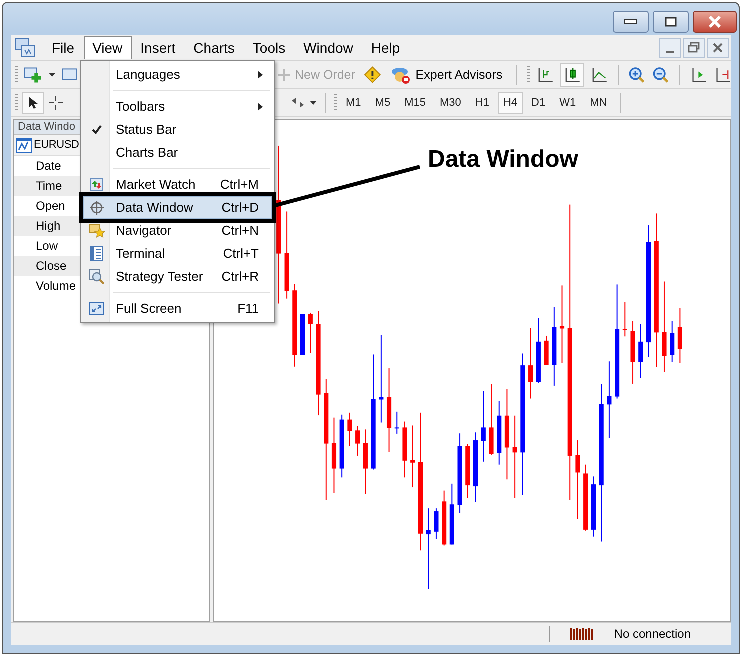 This screenshot has width=744, height=658. What do you see at coordinates (97, 308) in the screenshot?
I see `fullscreen-icon` at bounding box center [97, 308].